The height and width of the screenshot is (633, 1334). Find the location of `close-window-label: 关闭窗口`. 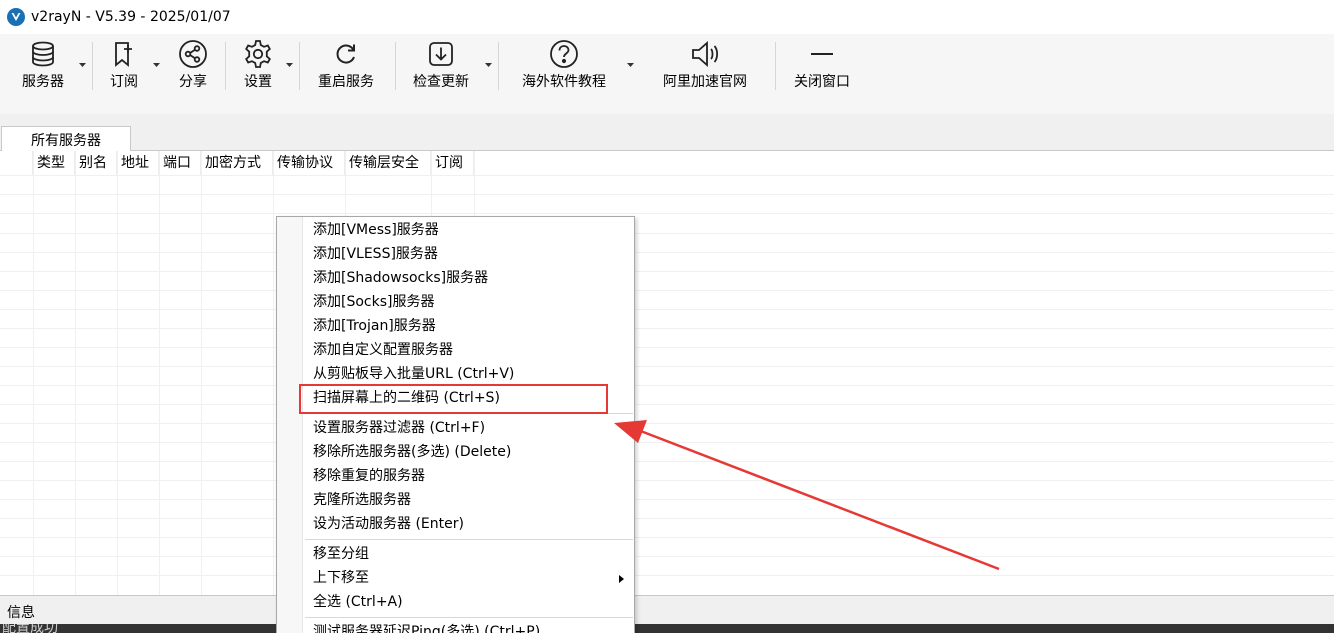

close-window-label: 关闭窗口 is located at coordinates (822, 82).